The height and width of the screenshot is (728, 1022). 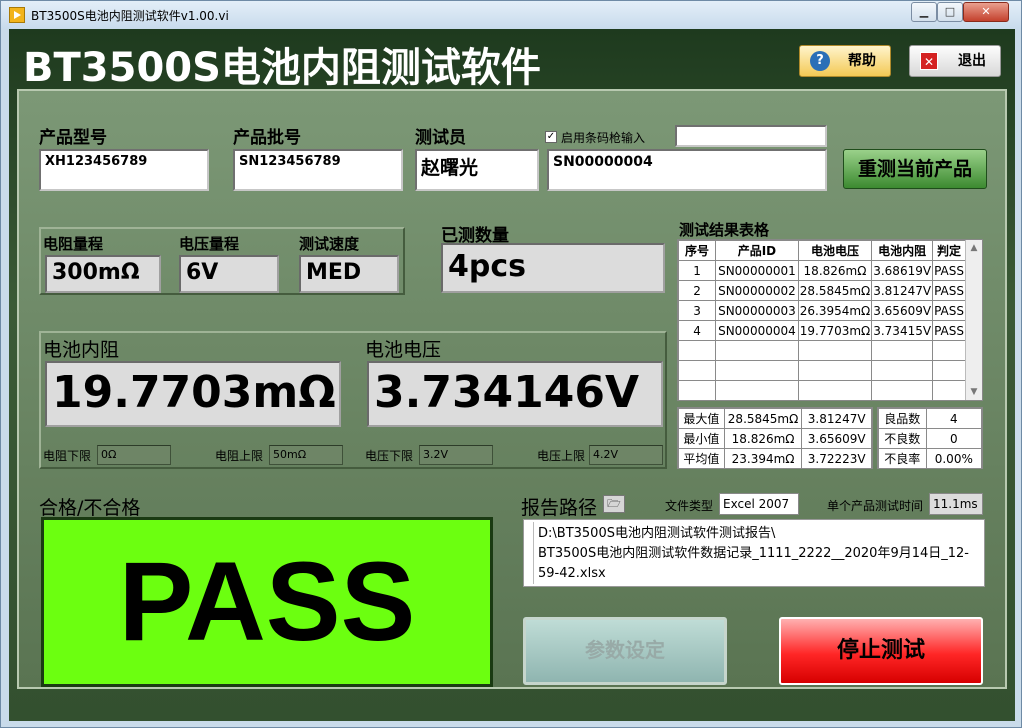 I want to click on voltage-reading-value: 3.734146V, so click(x=515, y=394).